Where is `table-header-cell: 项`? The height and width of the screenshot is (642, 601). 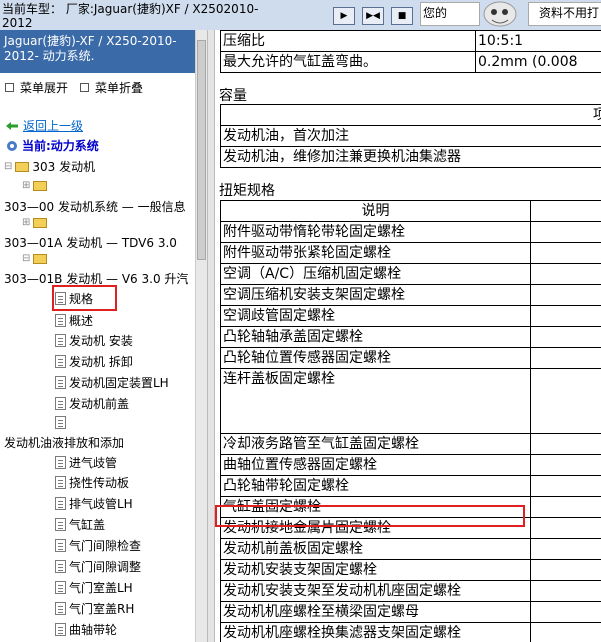 table-header-cell: 项 is located at coordinates (410, 115).